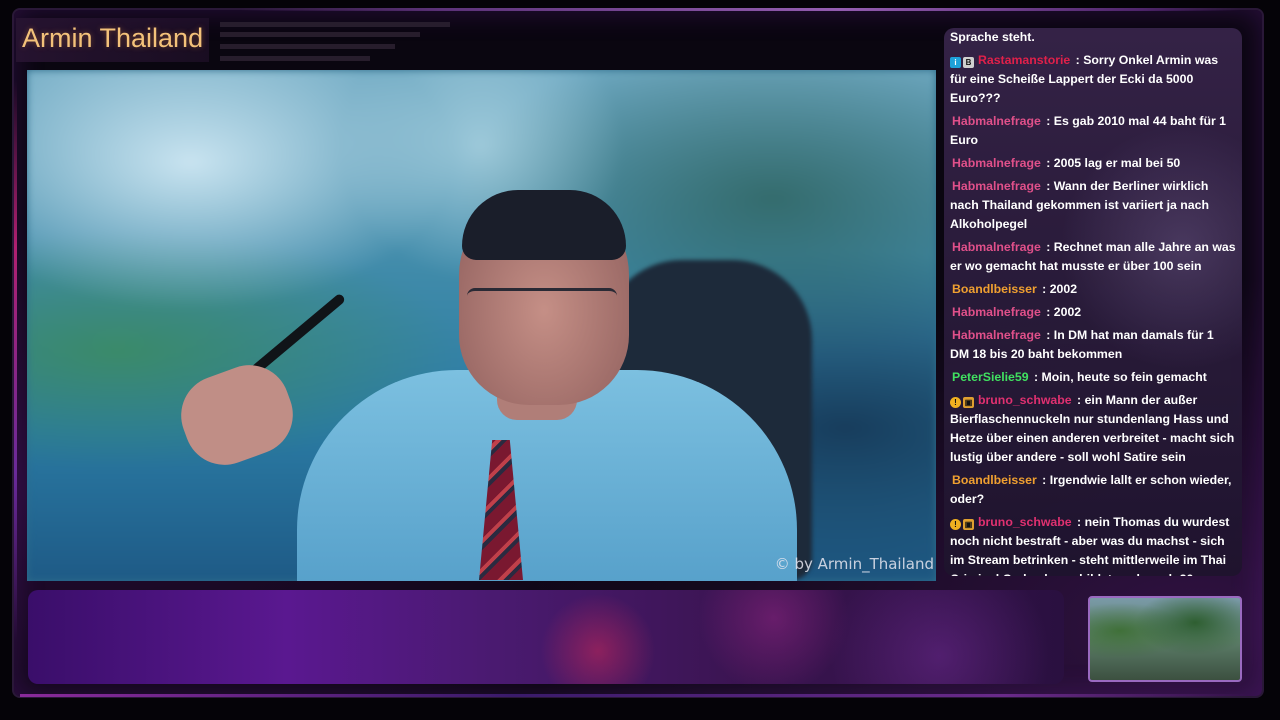  I want to click on chat-message: Sprache steht., so click(1093, 37).